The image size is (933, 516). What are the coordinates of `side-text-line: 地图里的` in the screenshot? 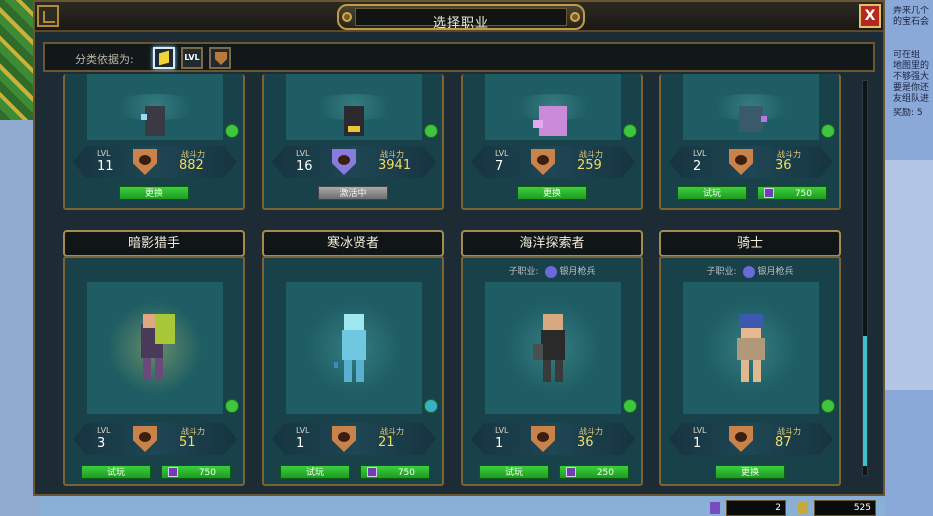 It's located at (911, 66).